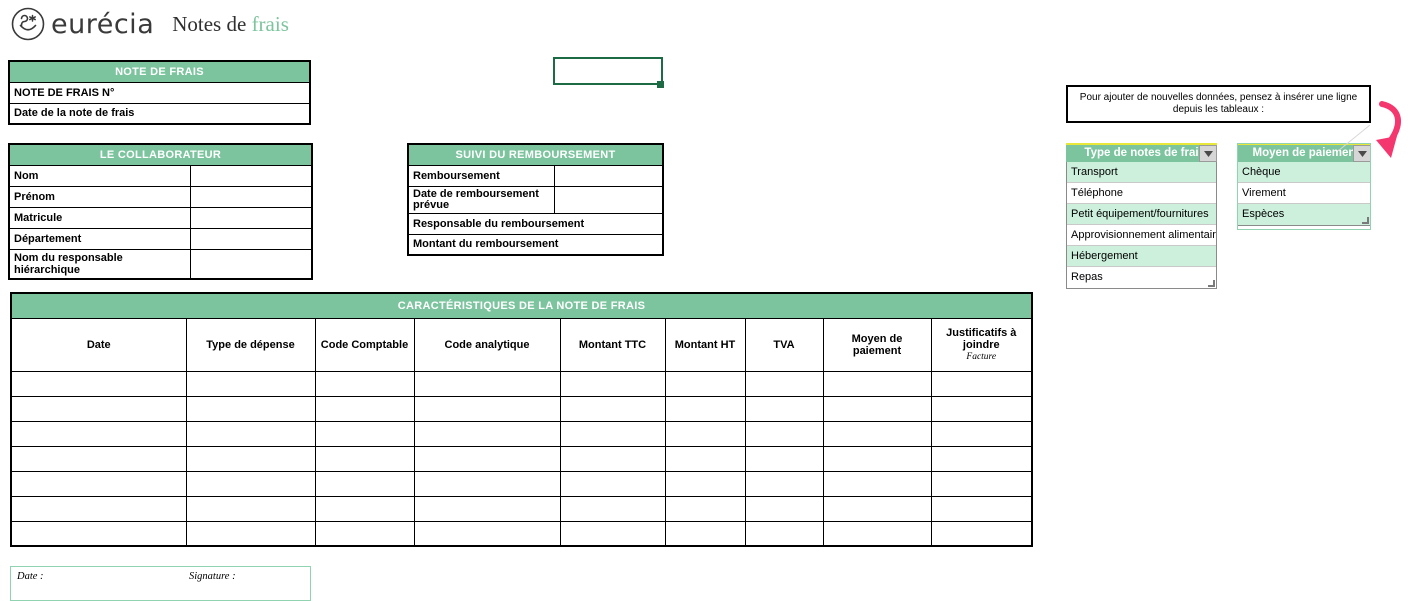 The image size is (1408, 601). Describe the element at coordinates (251, 217) in the screenshot. I see `collaborateur-matricule-value` at that location.